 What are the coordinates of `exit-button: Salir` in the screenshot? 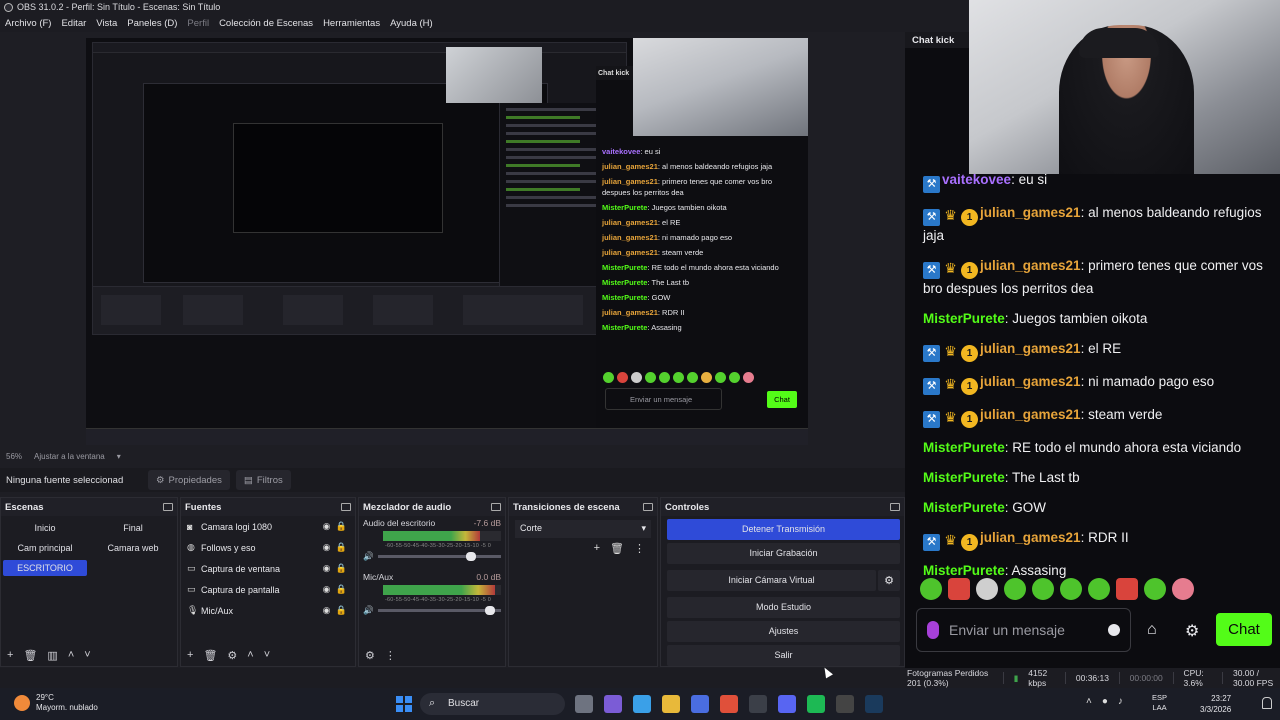 It's located at (783, 655).